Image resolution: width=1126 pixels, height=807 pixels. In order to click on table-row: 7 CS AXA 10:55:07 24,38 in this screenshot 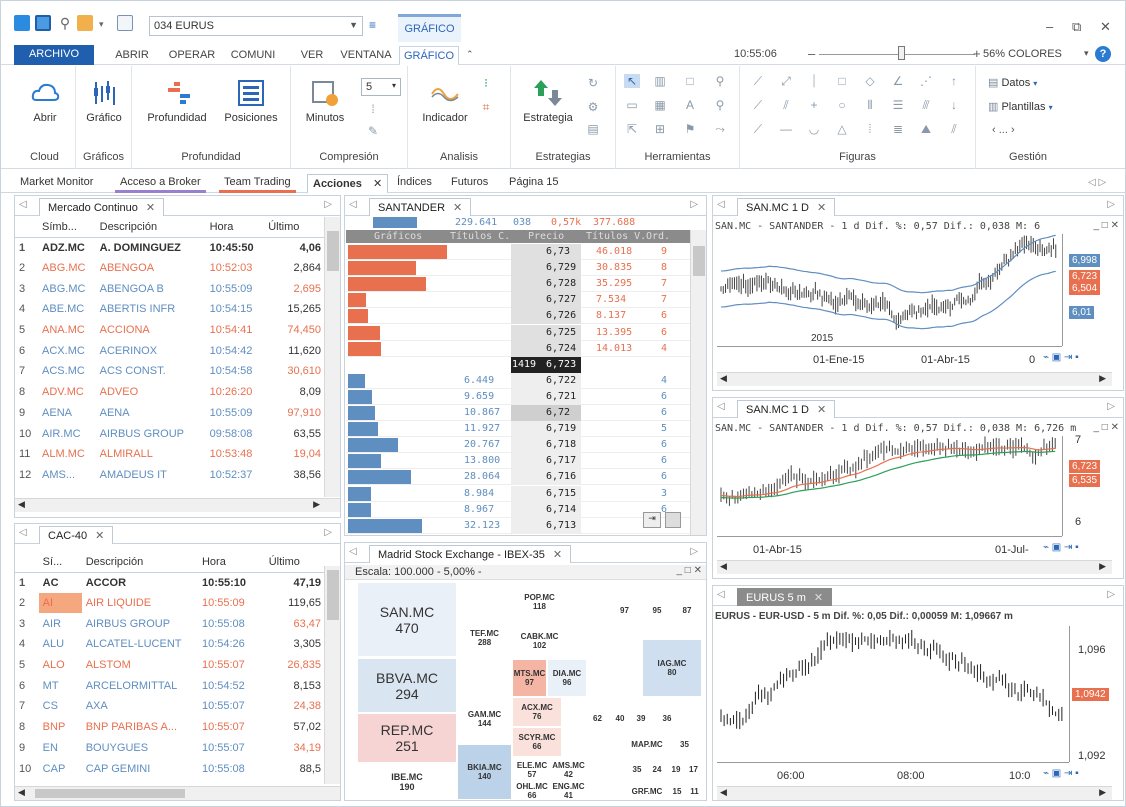, I will do `click(170, 706)`.